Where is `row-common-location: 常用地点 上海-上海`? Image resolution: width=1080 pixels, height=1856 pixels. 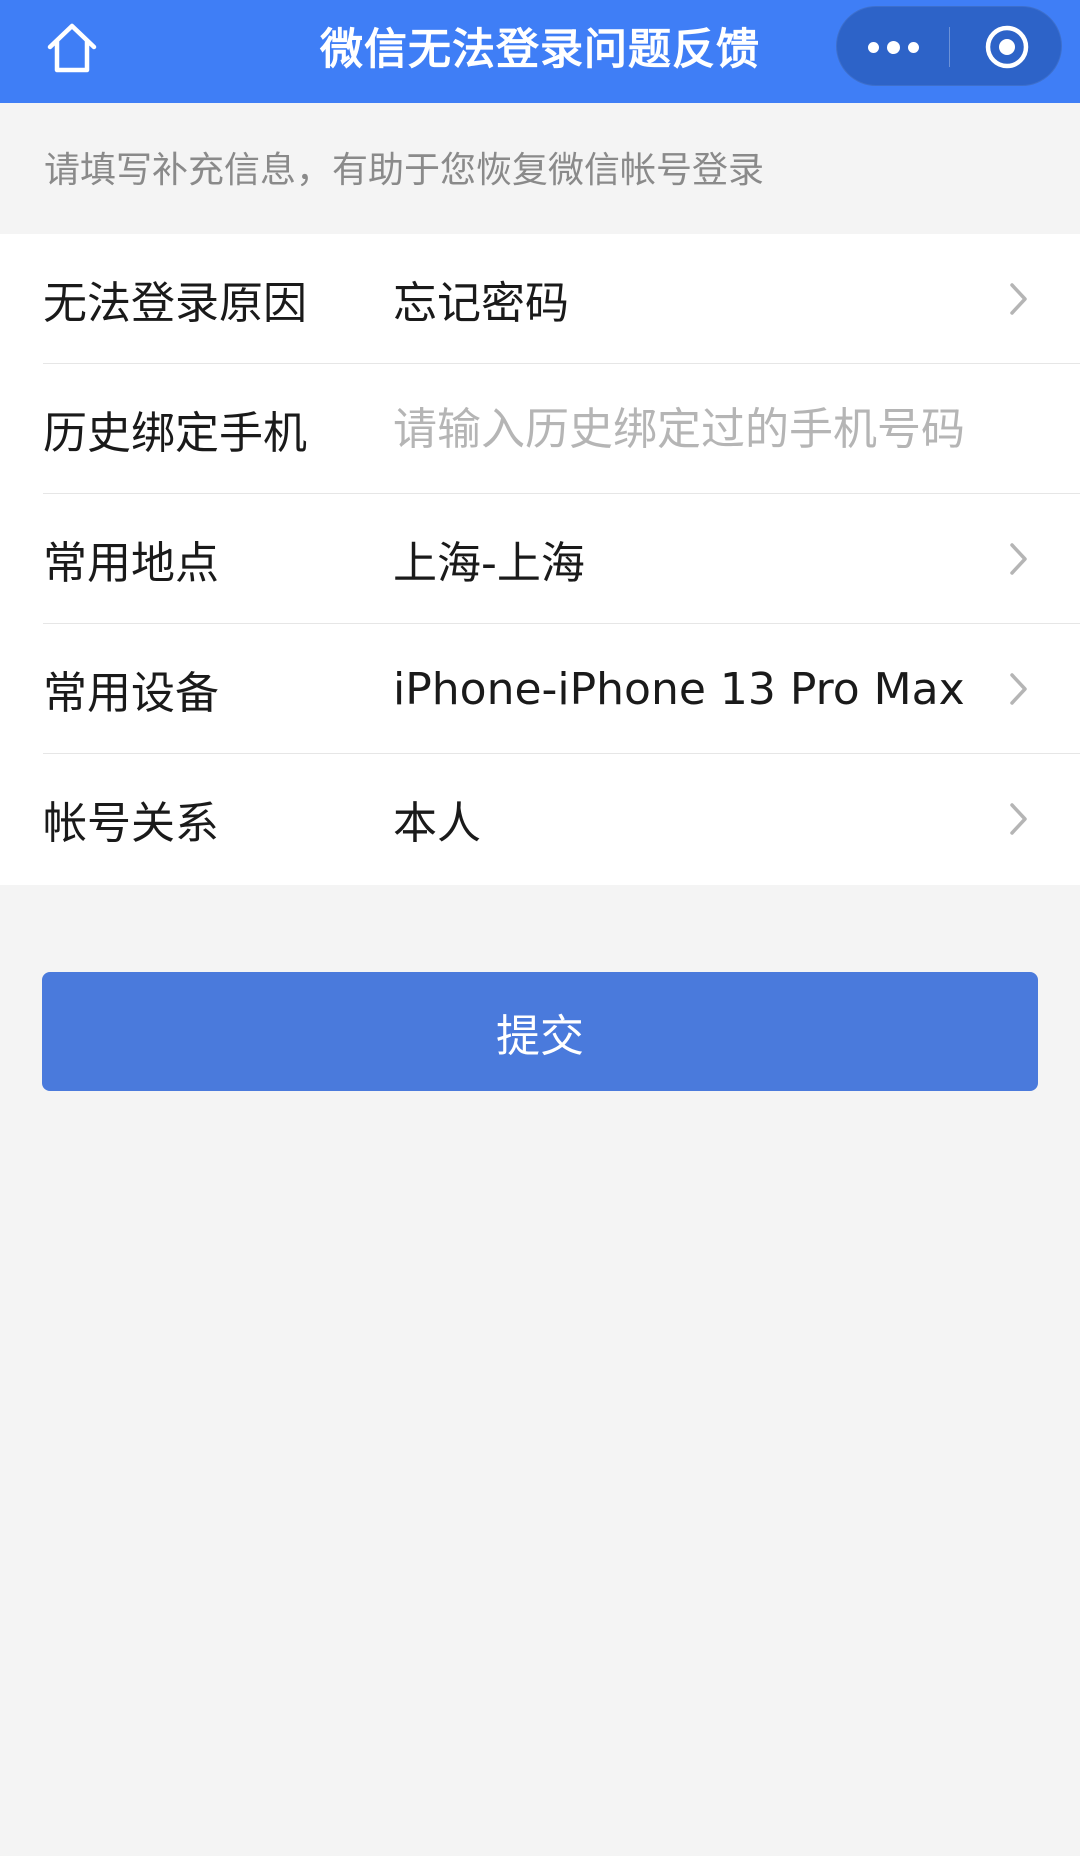 row-common-location: 常用地点 上海-上海 is located at coordinates (540, 559).